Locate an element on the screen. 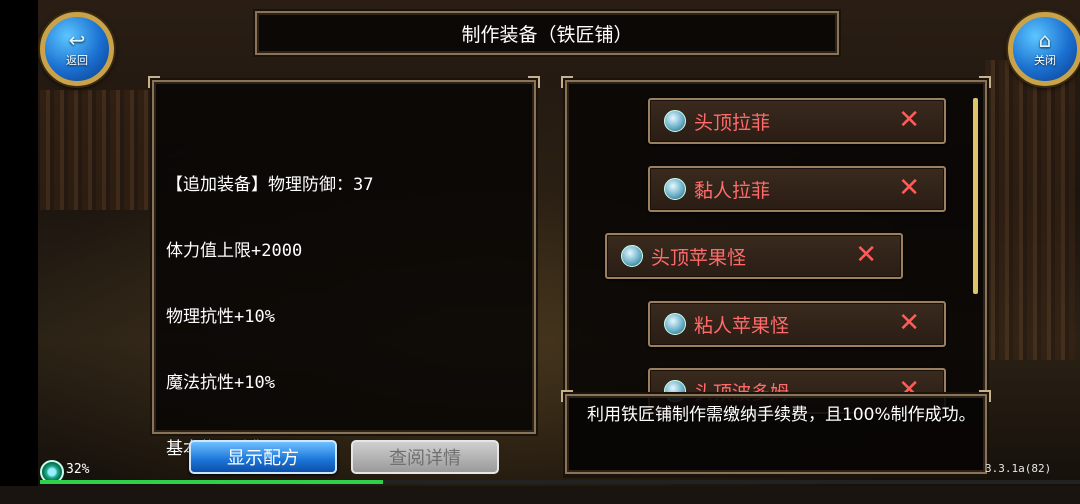  stat-line: 物理抗性+10% is located at coordinates (220, 317).